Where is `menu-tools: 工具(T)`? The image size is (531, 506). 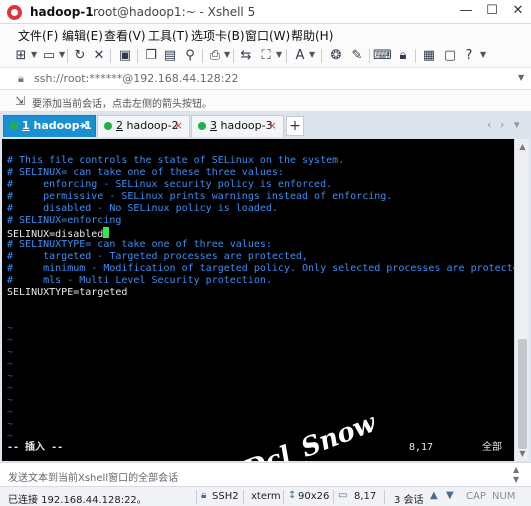 menu-tools: 工具(T) is located at coordinates (168, 35).